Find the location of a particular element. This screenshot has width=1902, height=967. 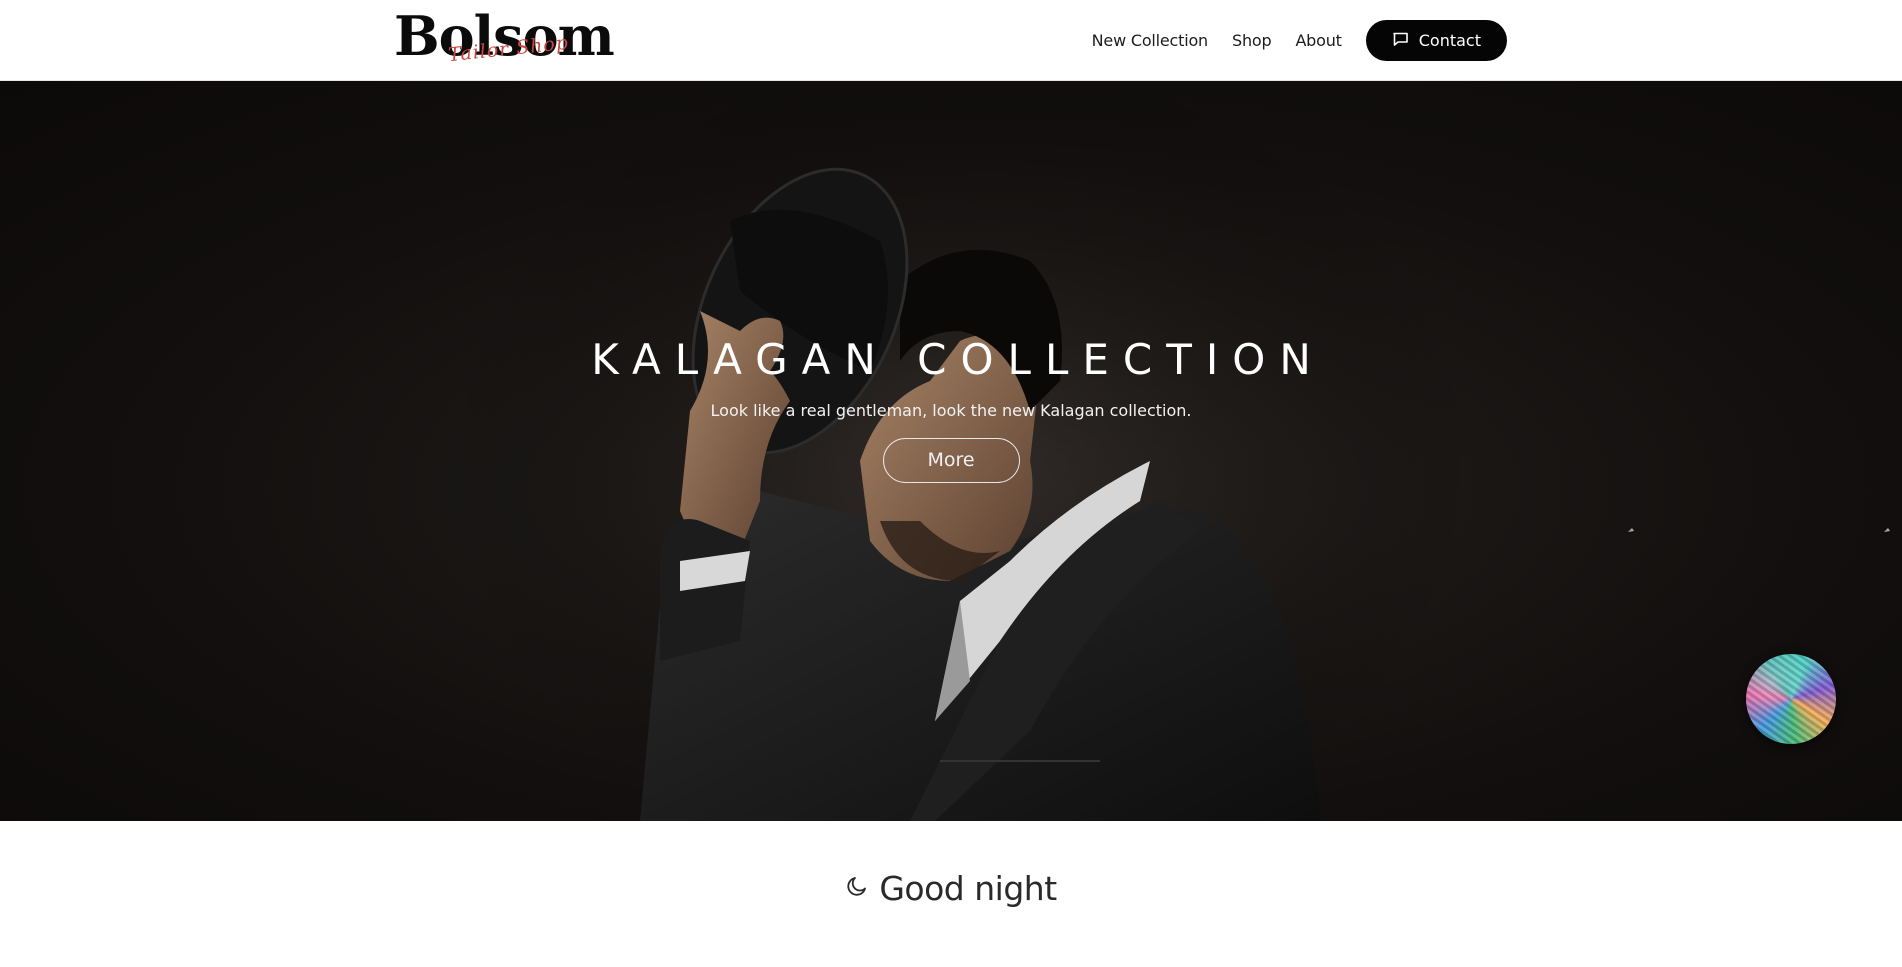

more-button: More is located at coordinates (951, 460).